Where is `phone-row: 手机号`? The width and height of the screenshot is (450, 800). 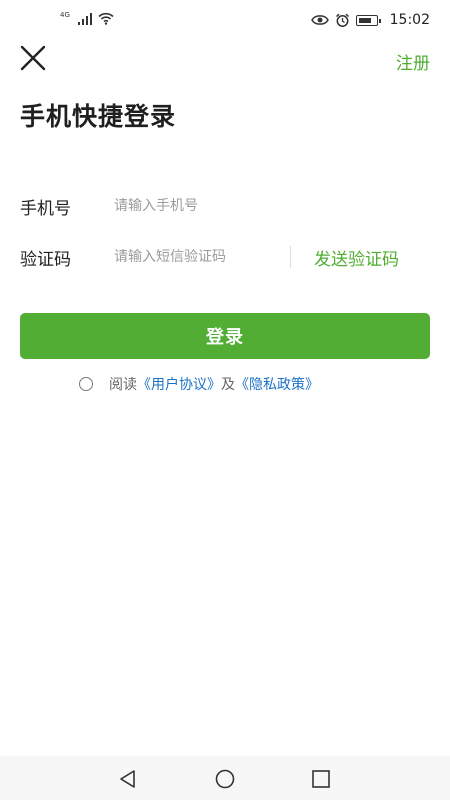 phone-row: 手机号 is located at coordinates (225, 206).